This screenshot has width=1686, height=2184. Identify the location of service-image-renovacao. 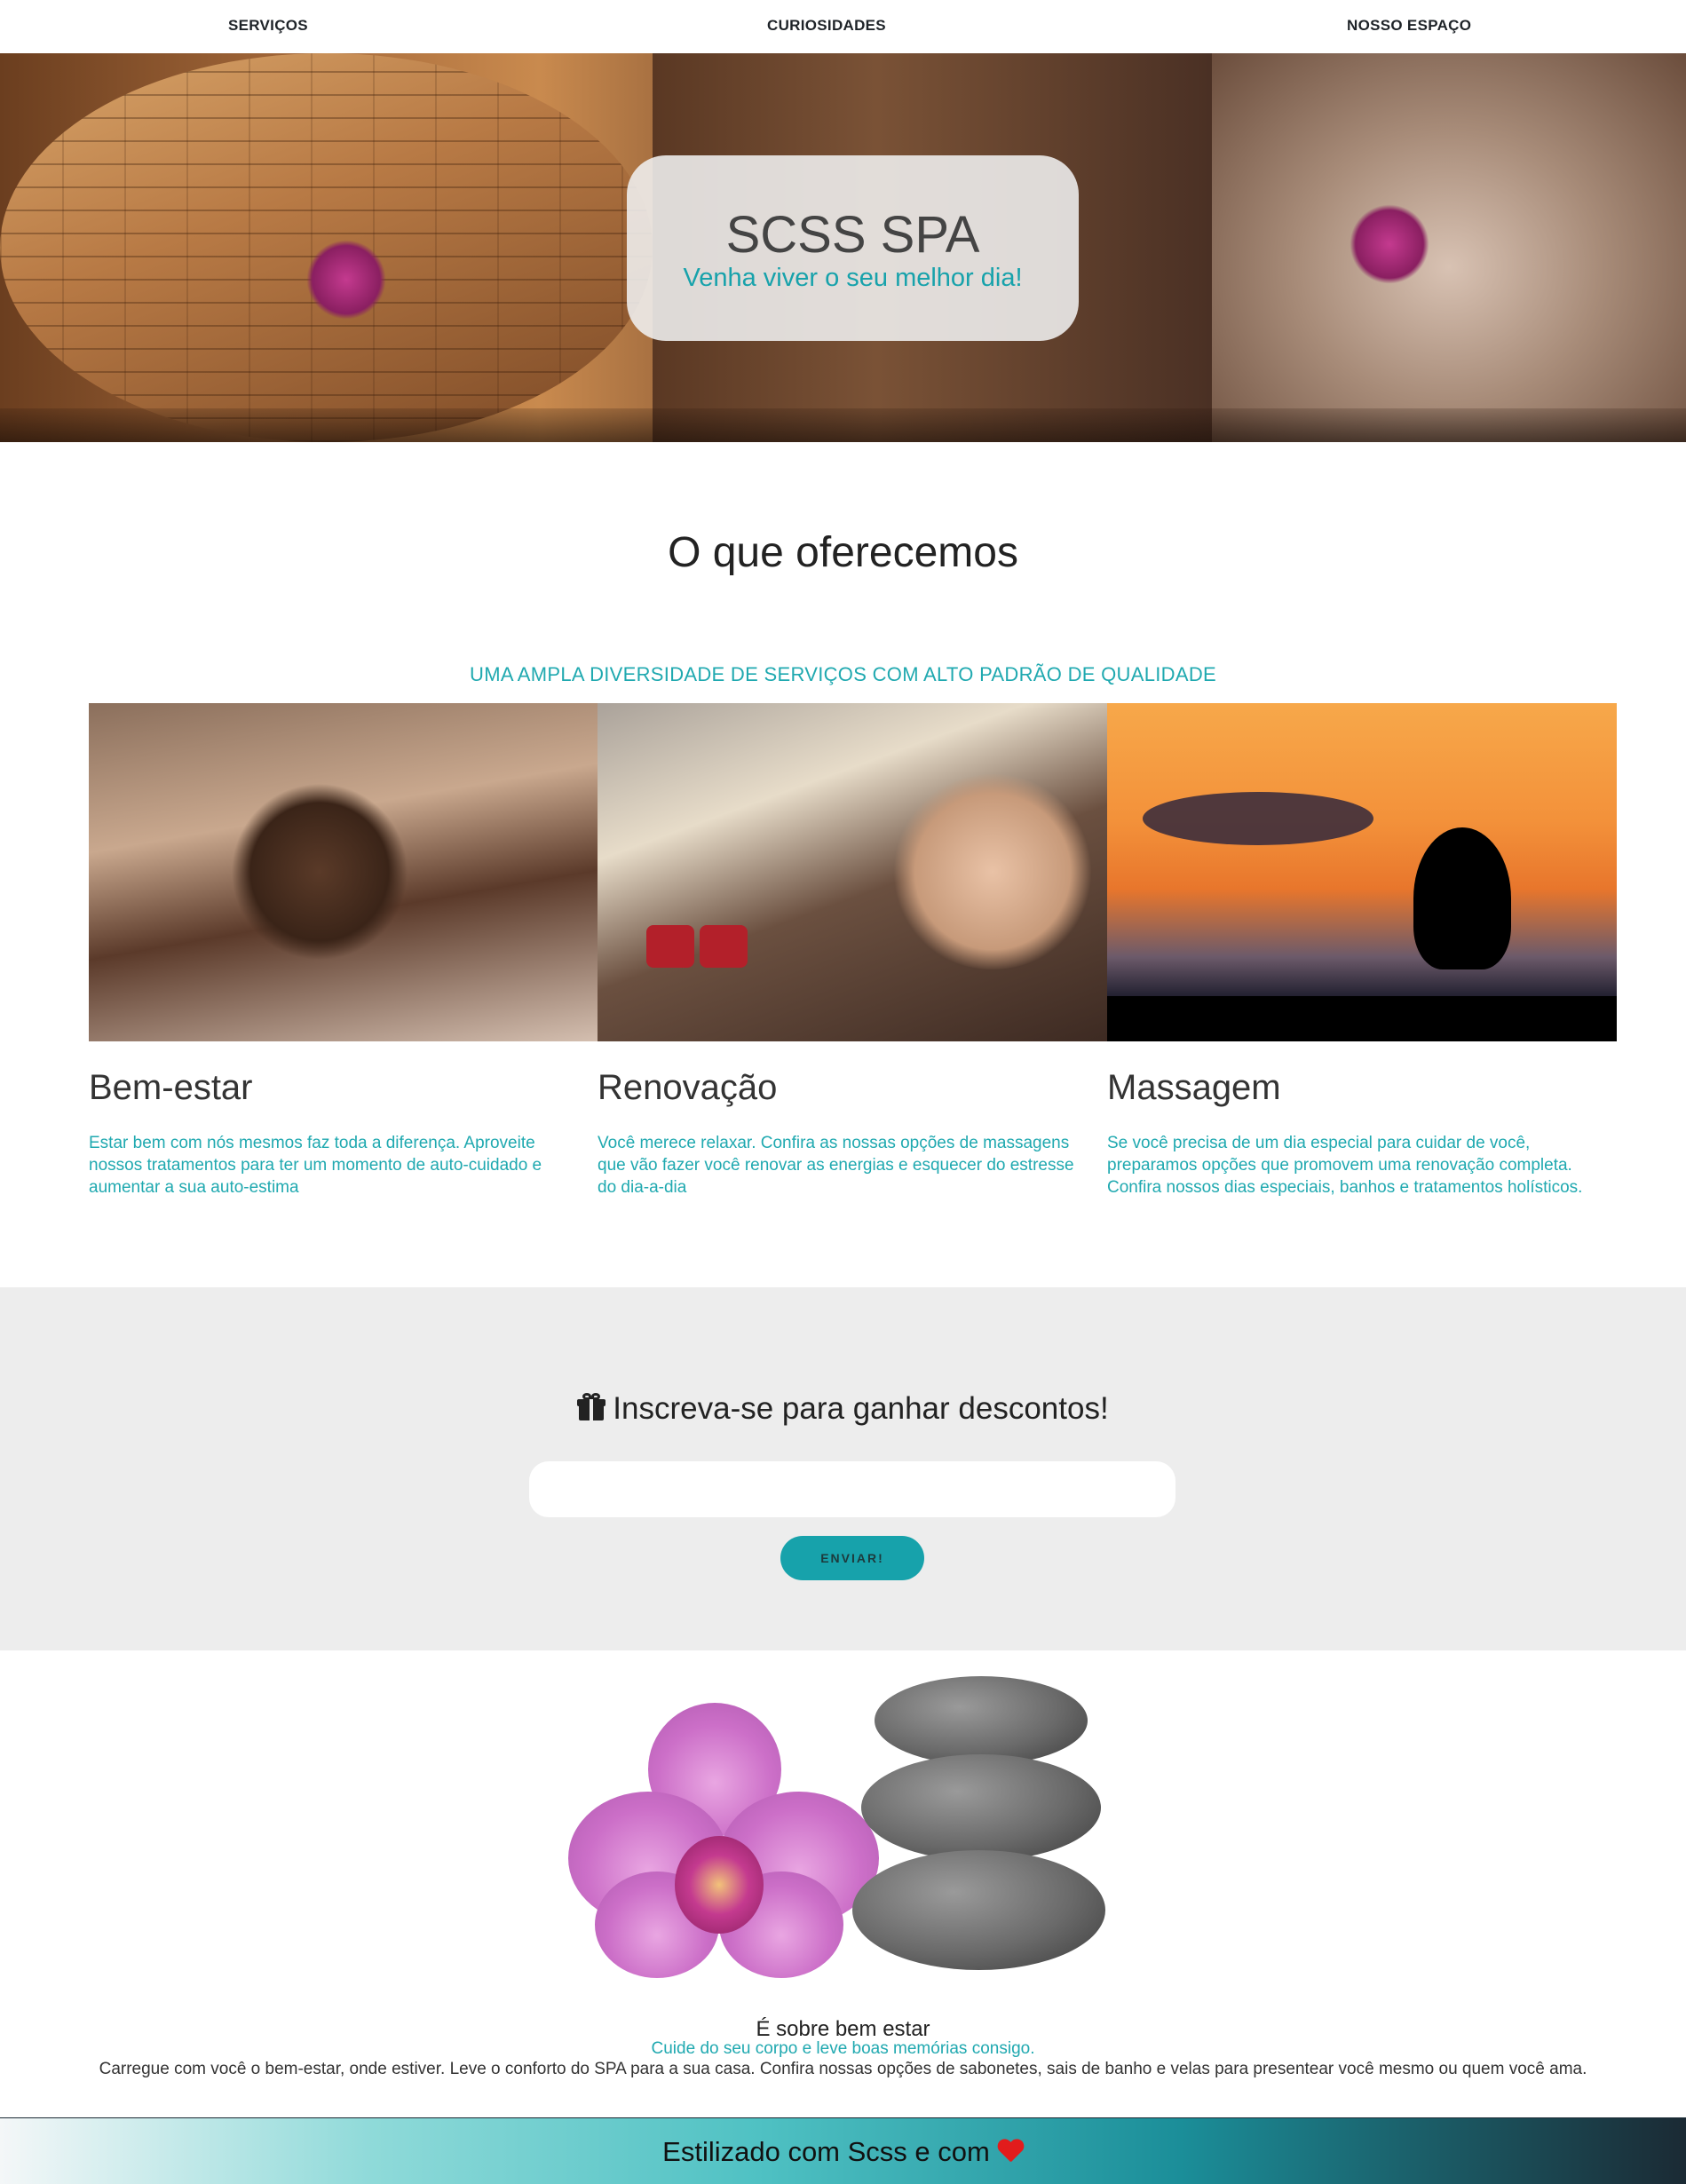
(852, 872).